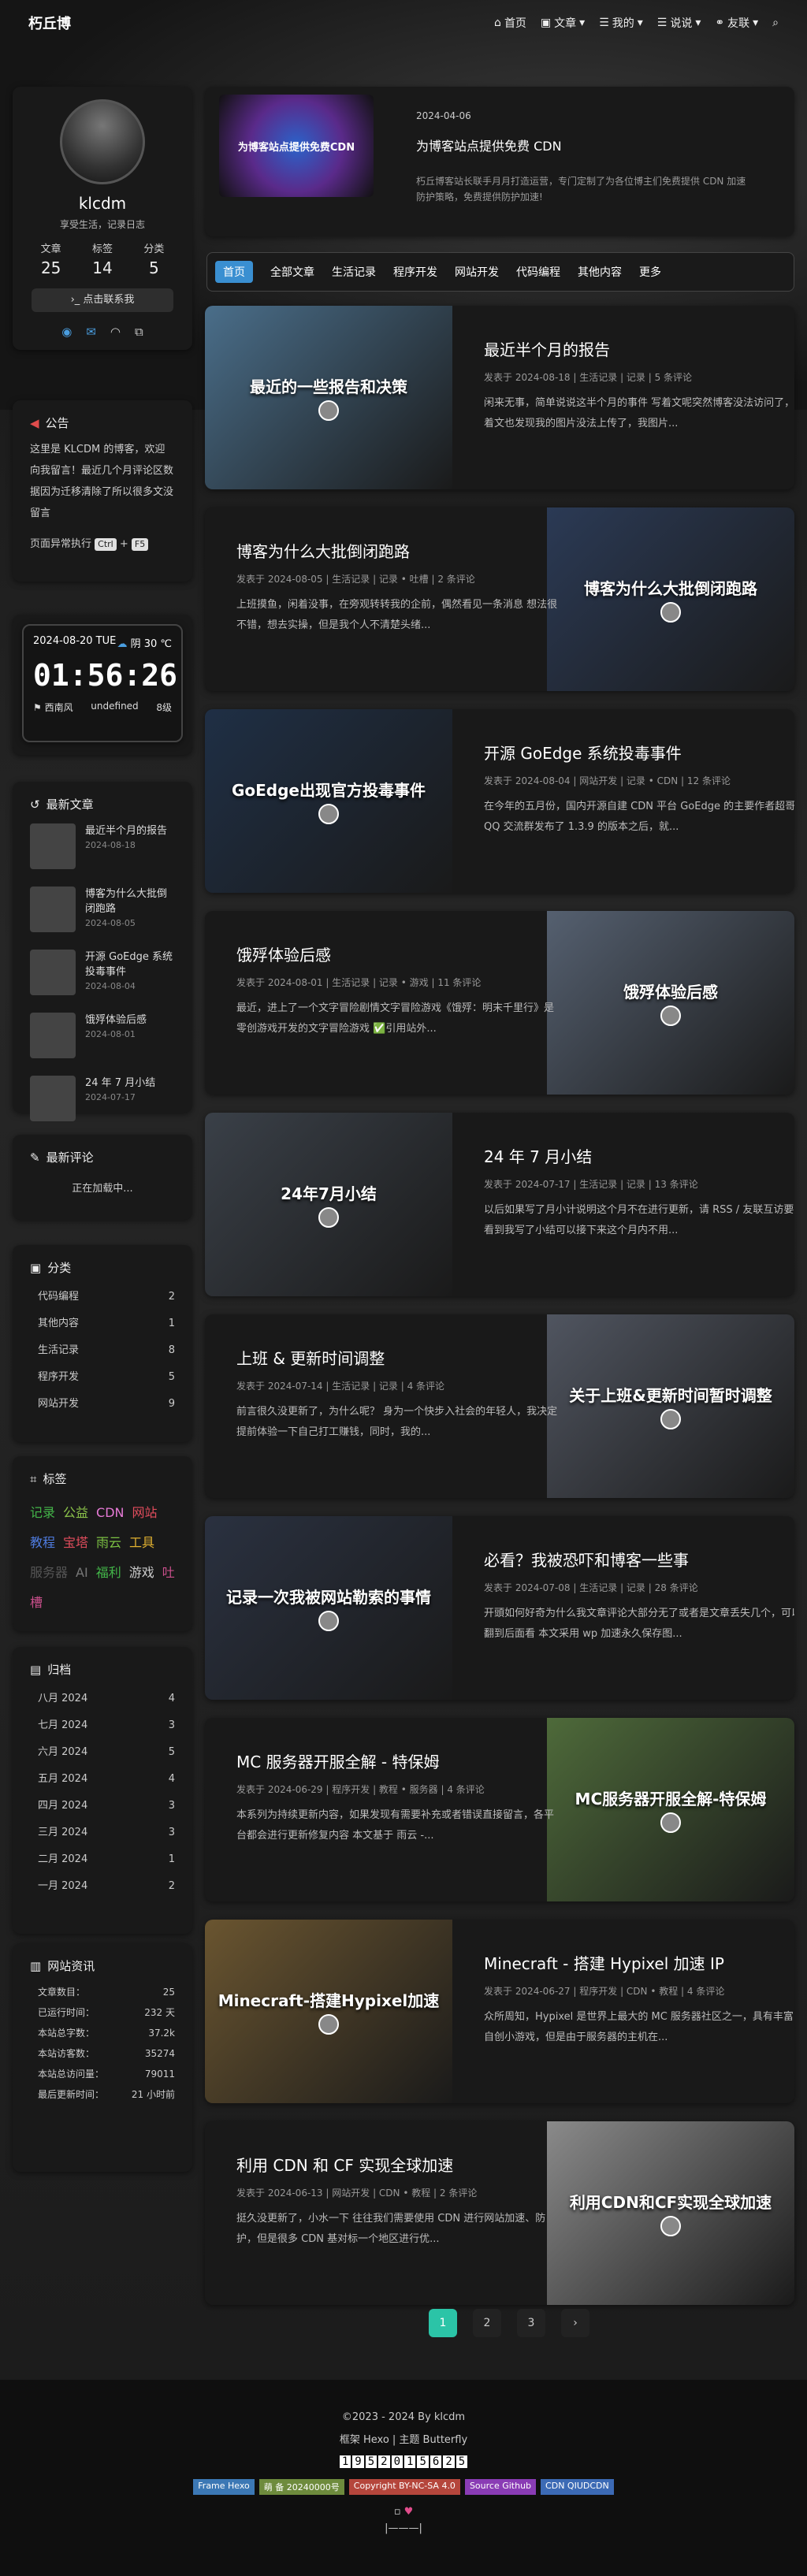 This screenshot has width=807, height=2576. I want to click on category-item: 代码编程 2, so click(103, 1297).